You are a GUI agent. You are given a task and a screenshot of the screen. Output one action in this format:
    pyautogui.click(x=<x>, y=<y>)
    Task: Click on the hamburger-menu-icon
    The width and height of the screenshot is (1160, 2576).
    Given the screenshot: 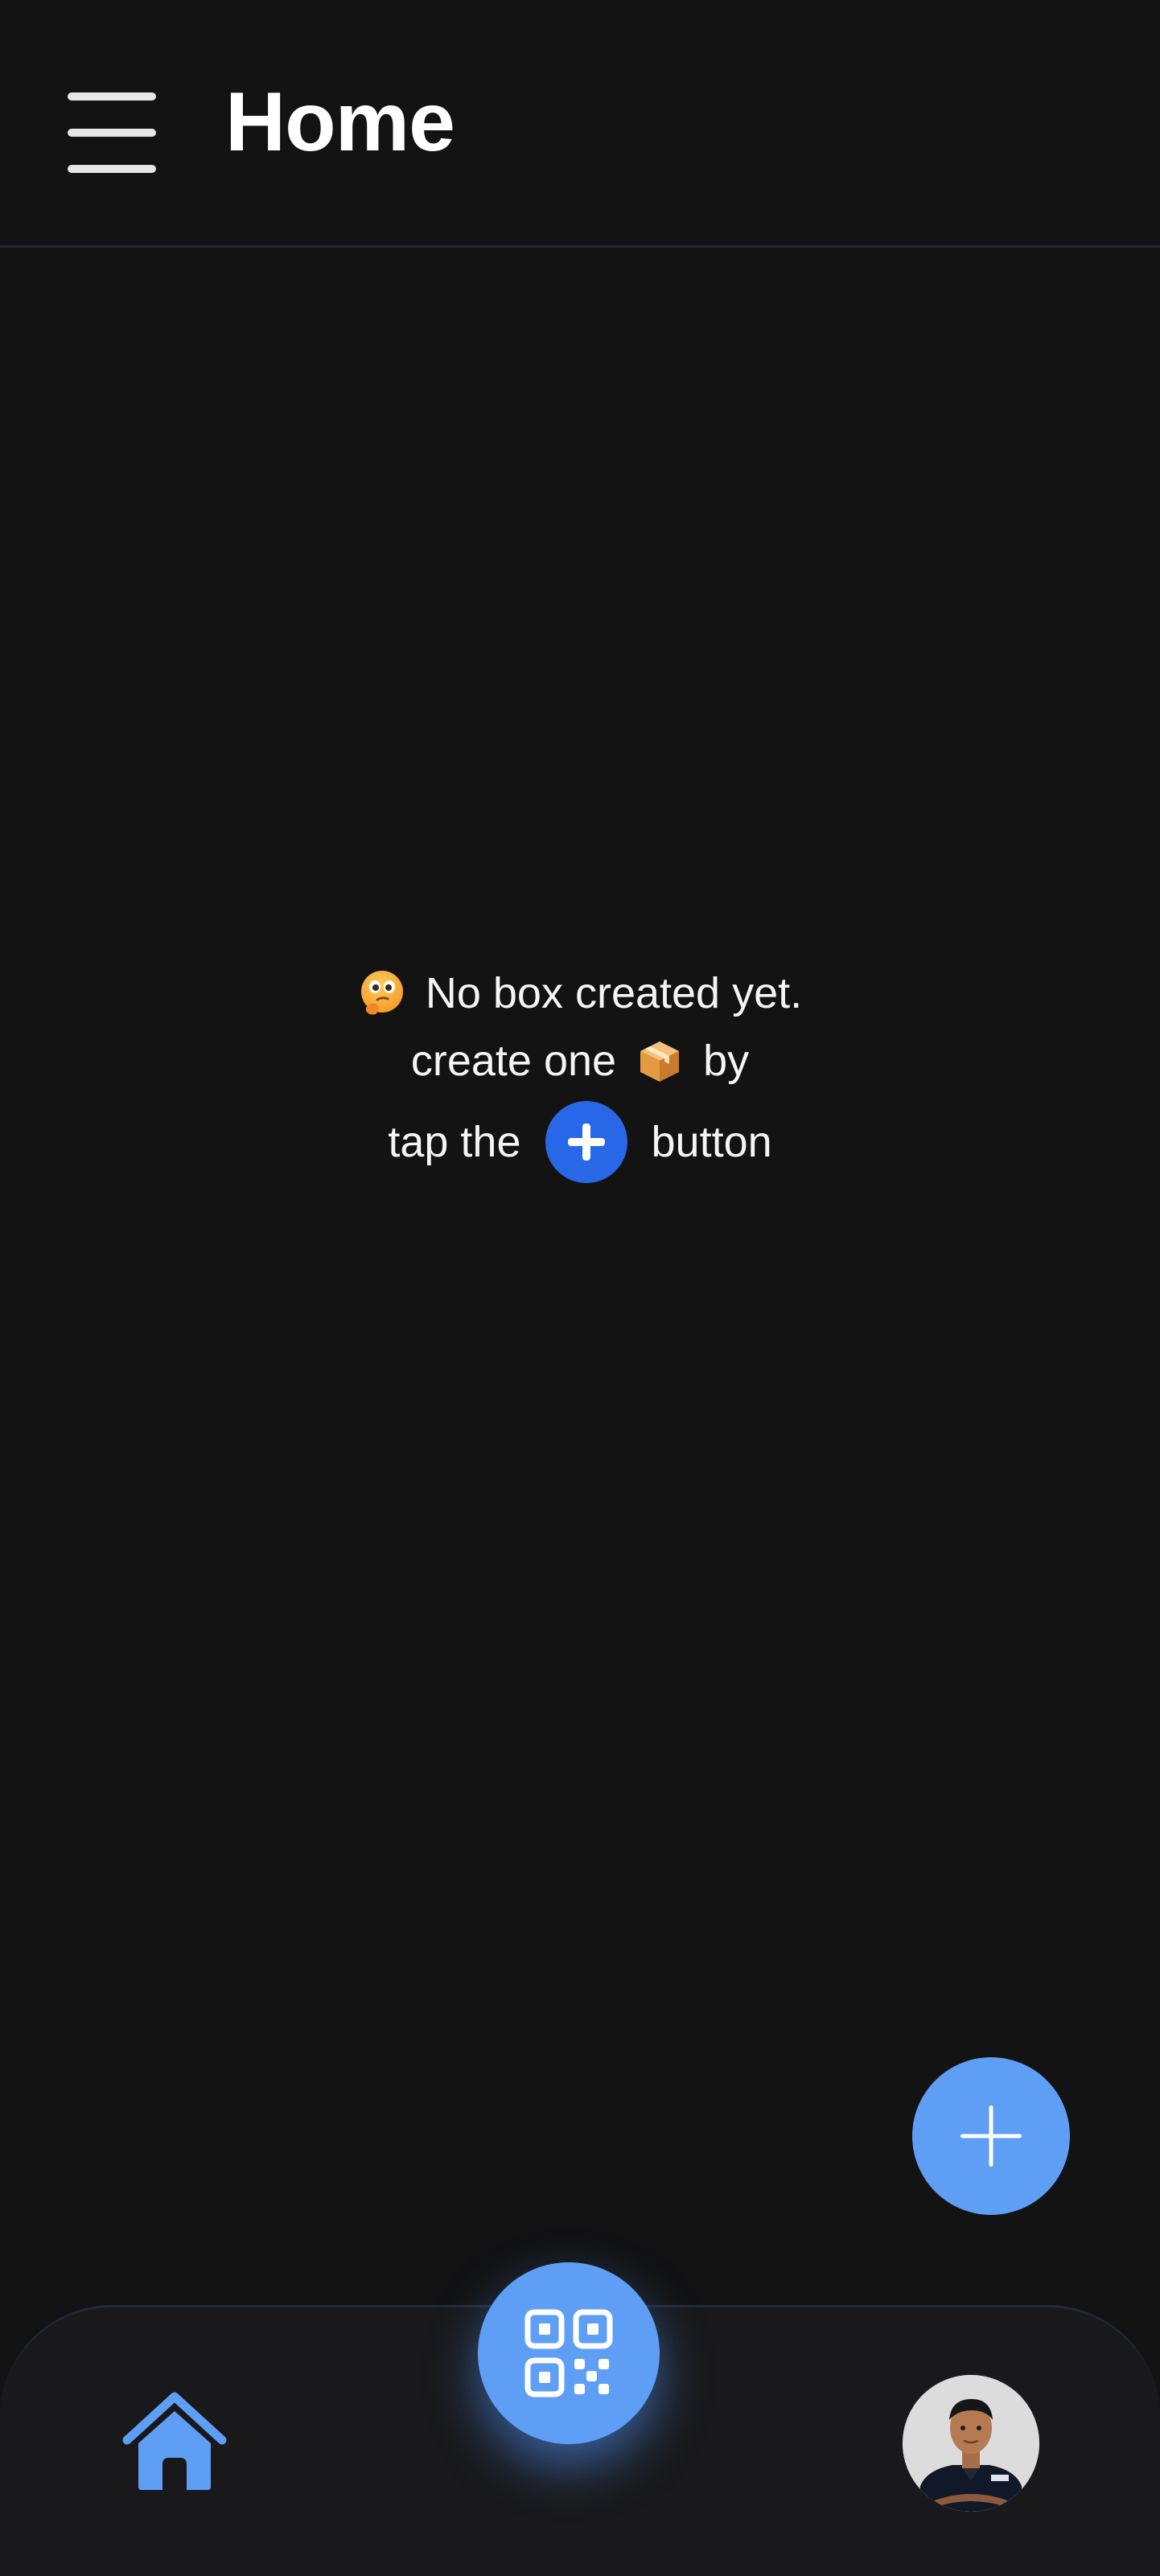 What is the action you would take?
    pyautogui.click(x=112, y=132)
    